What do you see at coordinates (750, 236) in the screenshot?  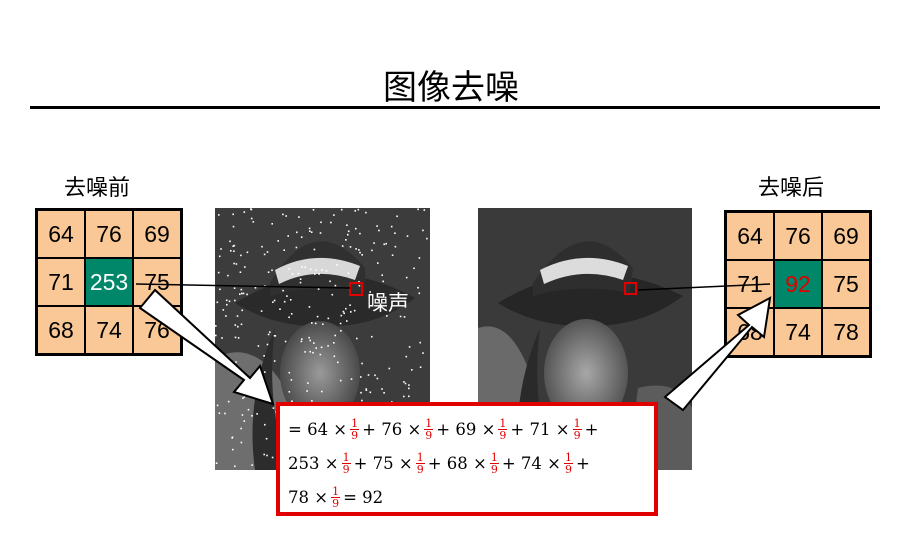 I see `after-cell: 64` at bounding box center [750, 236].